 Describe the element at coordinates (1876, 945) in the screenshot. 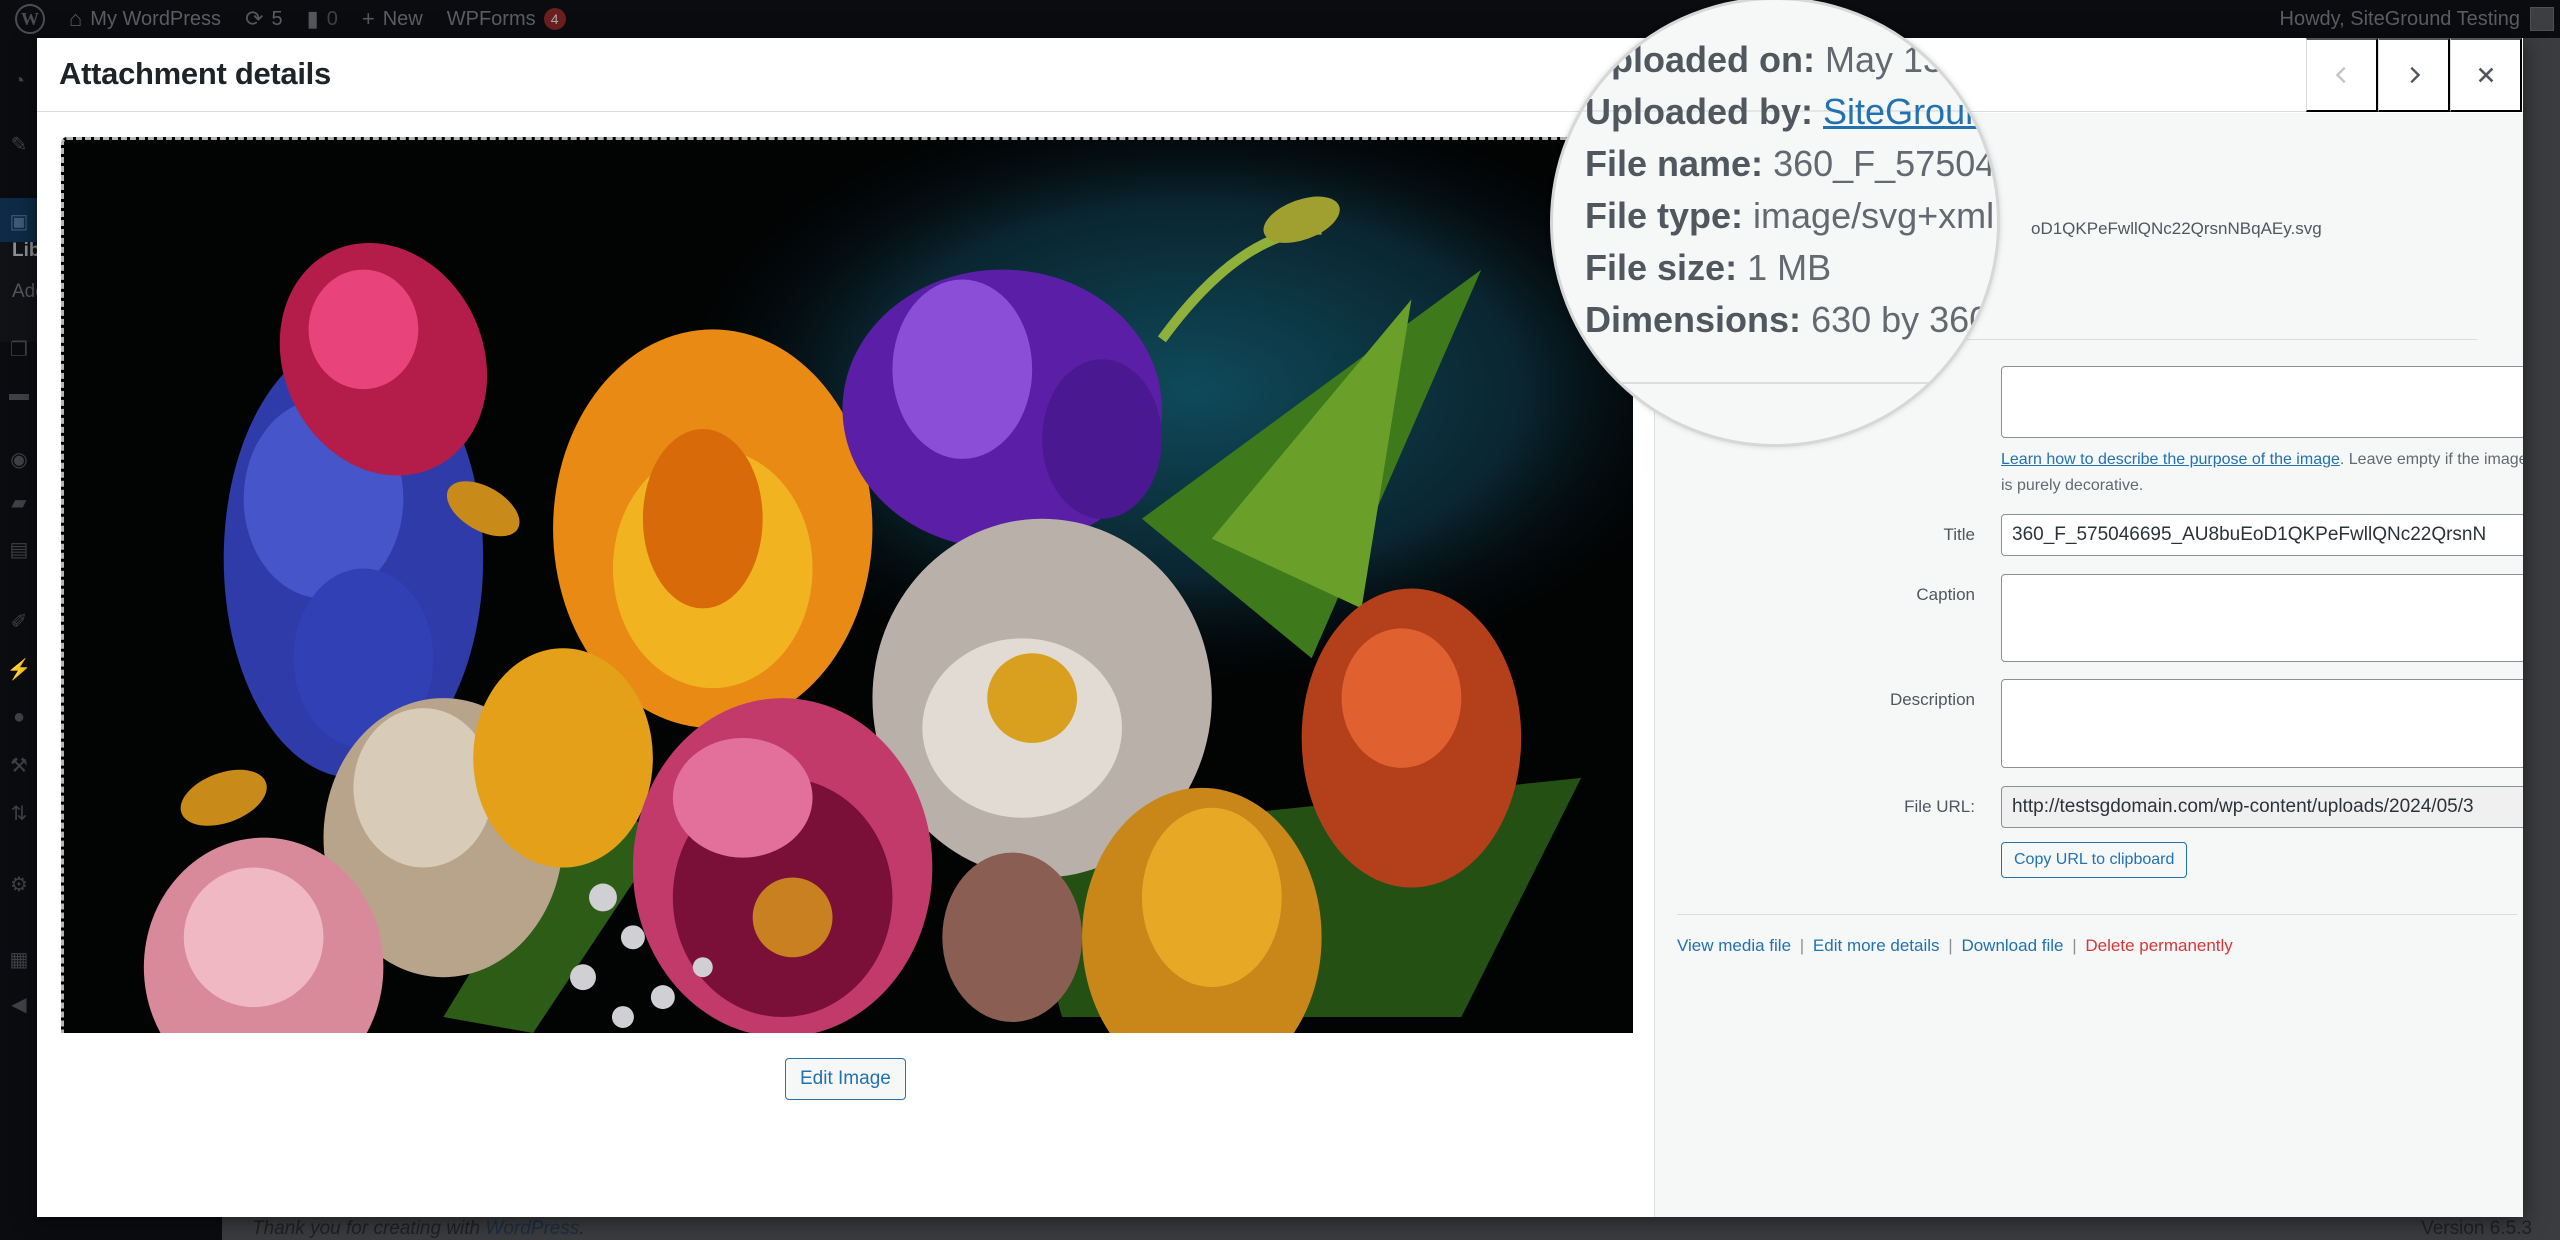

I see `edit-details-link: Edit more details` at that location.